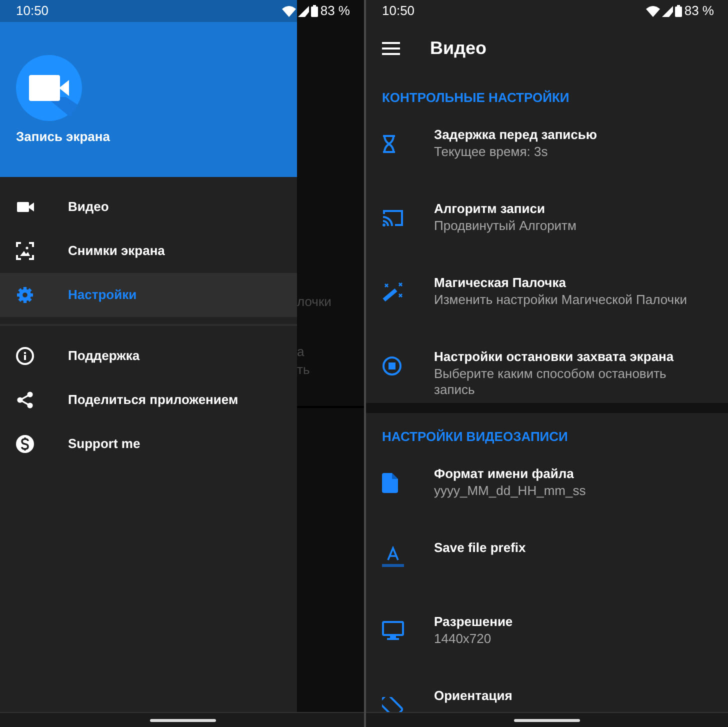 This screenshot has height=727, width=728. Describe the element at coordinates (475, 437) in the screenshot. I see `section-header: НАСТРОЙКИ ВИДЕОЗАПИСИ` at that location.